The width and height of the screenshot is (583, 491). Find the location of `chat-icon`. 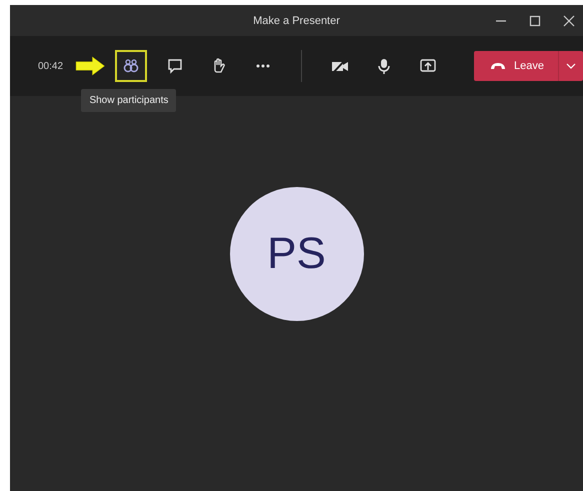

chat-icon is located at coordinates (175, 66).